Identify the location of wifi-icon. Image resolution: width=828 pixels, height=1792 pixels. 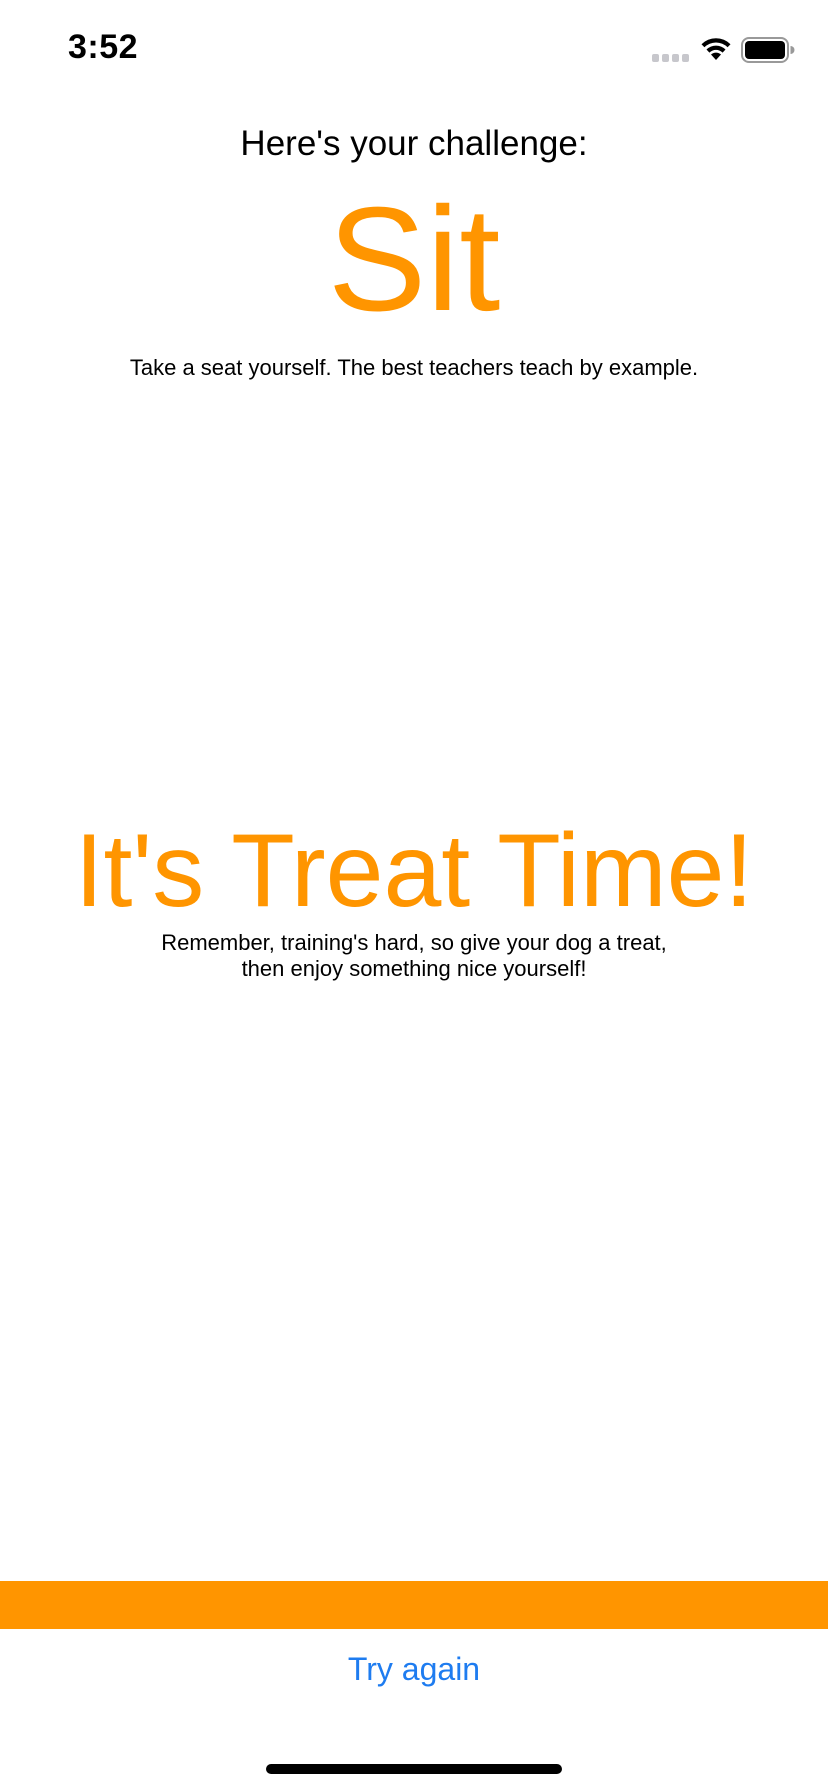
(716, 49).